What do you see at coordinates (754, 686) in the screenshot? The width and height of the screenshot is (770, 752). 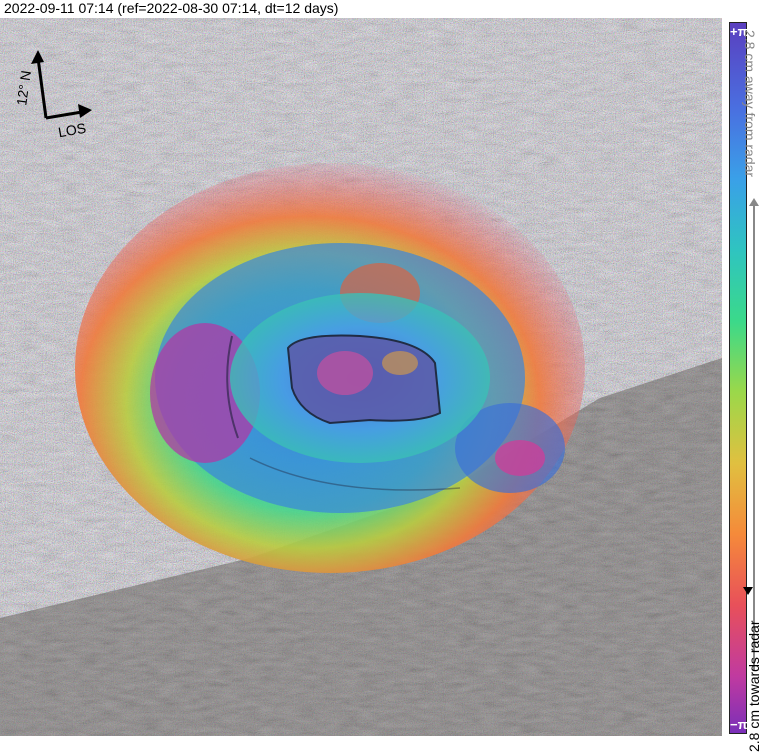 I see `towards-radar-label: 2.8 cm towards radar` at bounding box center [754, 686].